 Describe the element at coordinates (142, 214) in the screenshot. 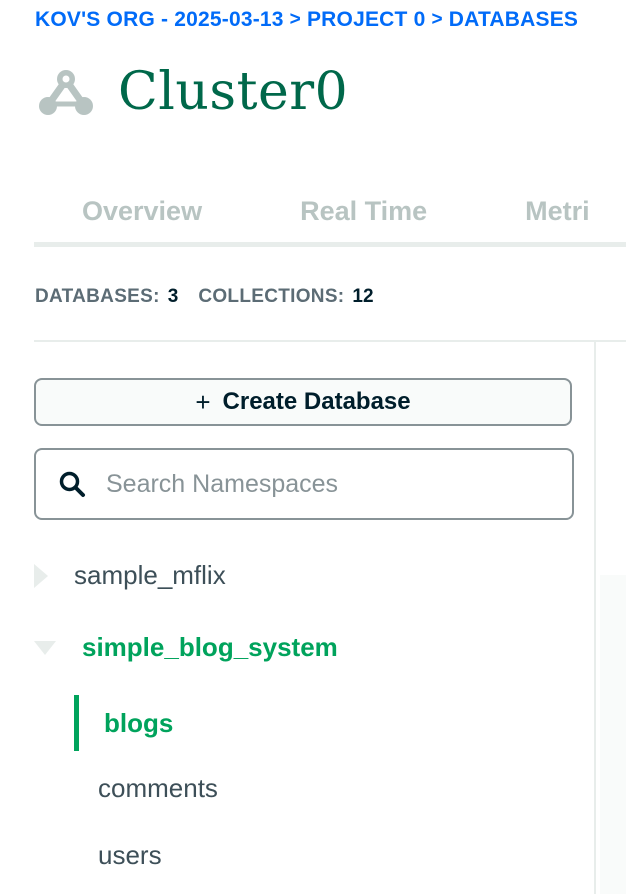

I see `tab-overview: Overview` at that location.